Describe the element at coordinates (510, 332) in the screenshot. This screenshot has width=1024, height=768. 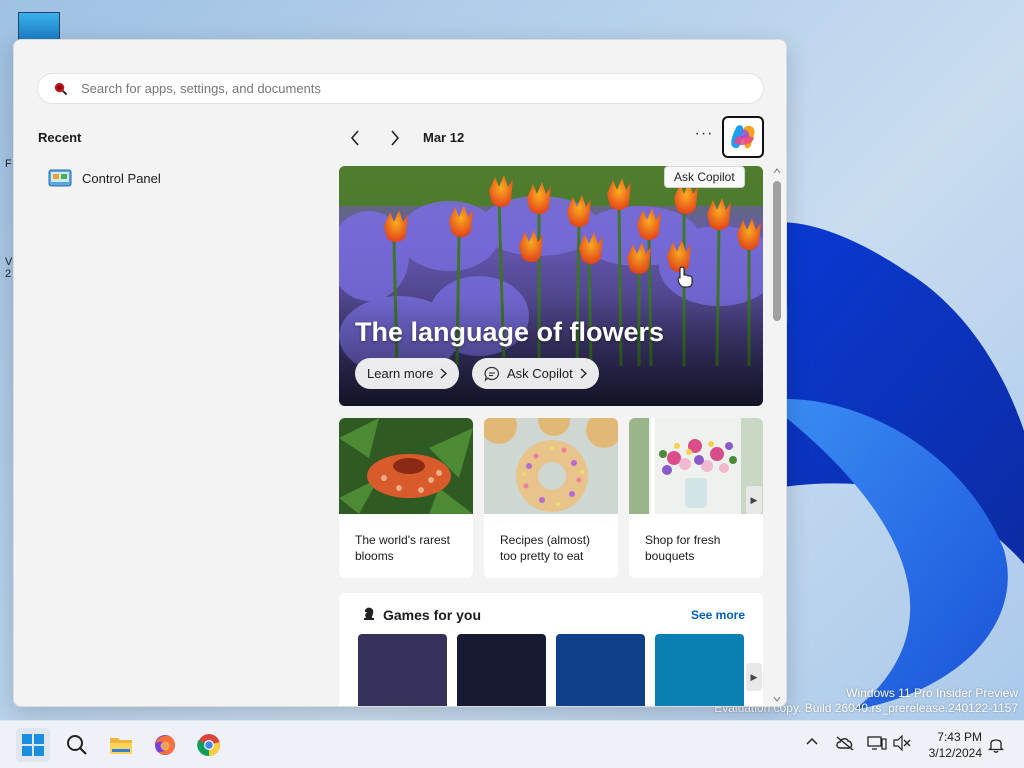
I see `hero-title: The language of flowers` at that location.